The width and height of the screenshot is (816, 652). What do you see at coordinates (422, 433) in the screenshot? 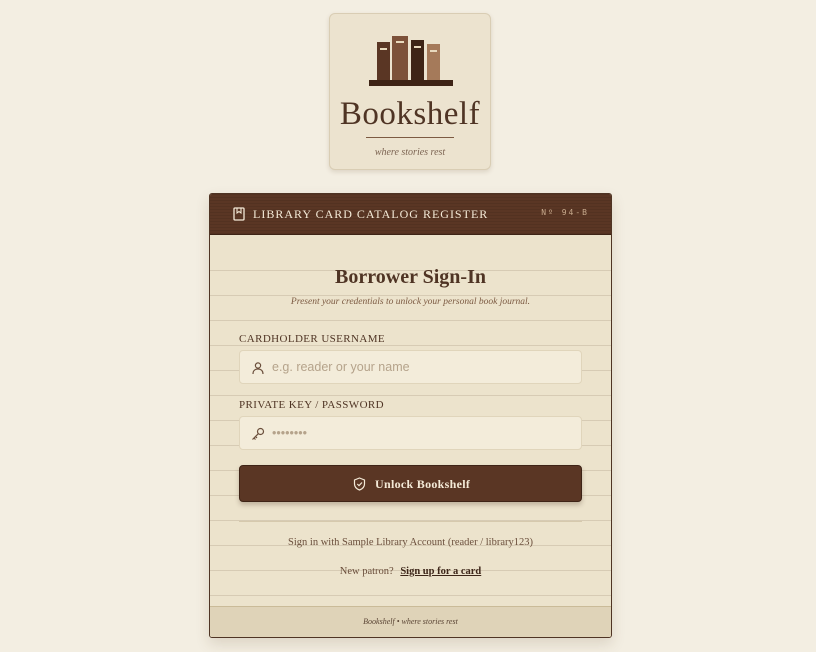
I see `password-input` at bounding box center [422, 433].